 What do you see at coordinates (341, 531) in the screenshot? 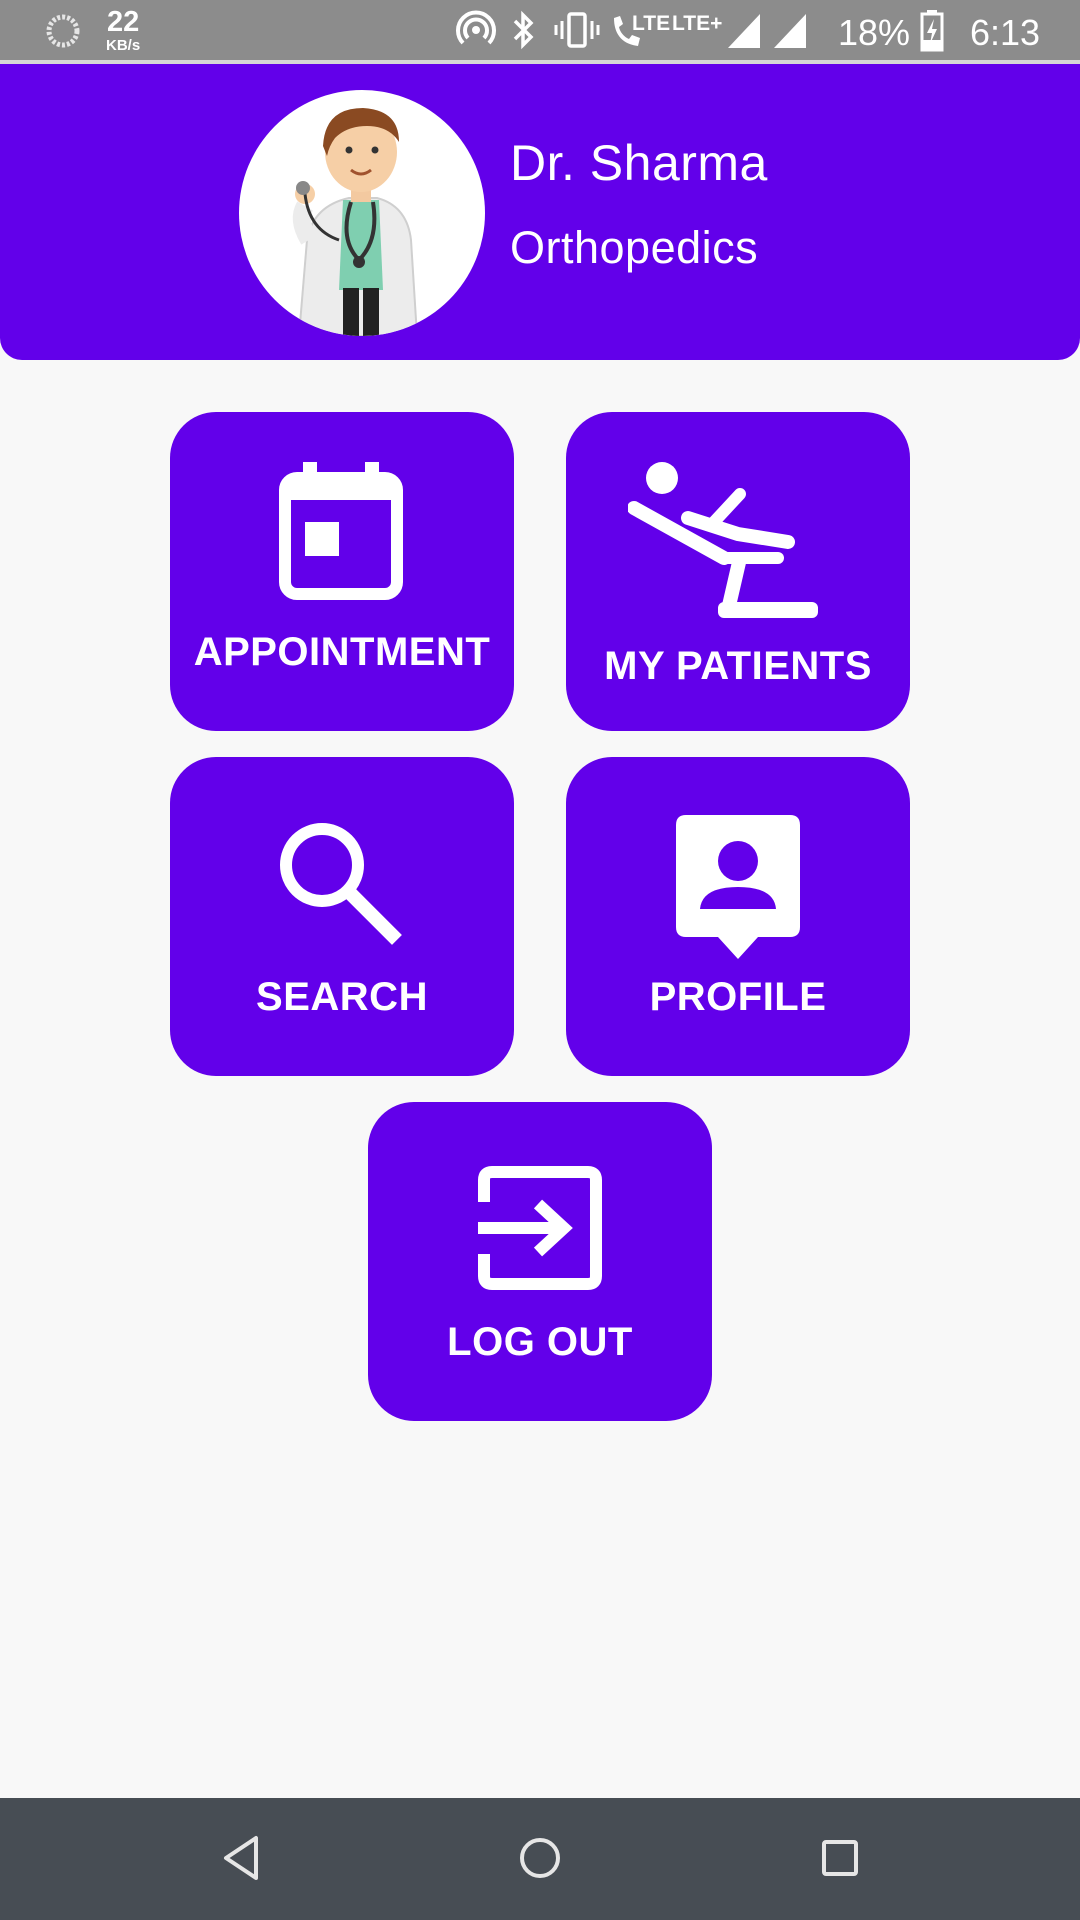
I see `calendar-icon` at bounding box center [341, 531].